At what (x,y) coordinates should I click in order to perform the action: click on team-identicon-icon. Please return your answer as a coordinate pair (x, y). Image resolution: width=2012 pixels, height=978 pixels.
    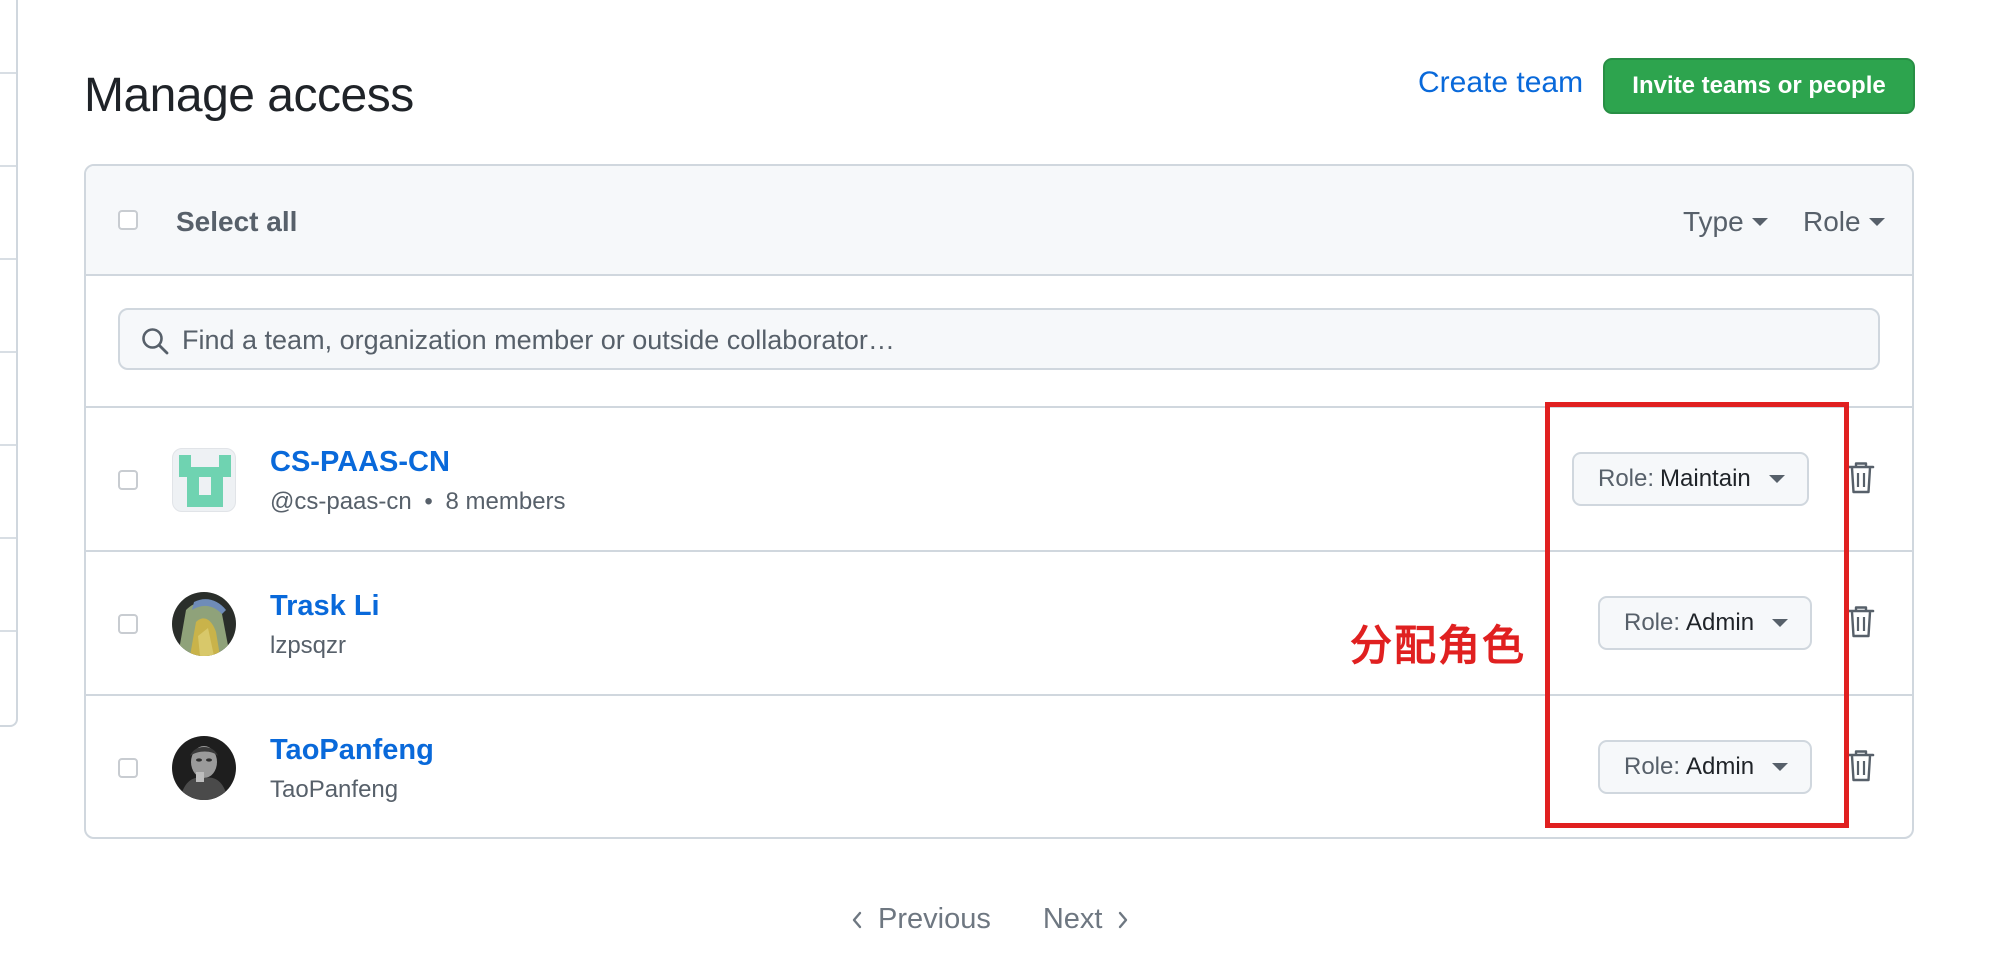
    Looking at the image, I should click on (205, 481).